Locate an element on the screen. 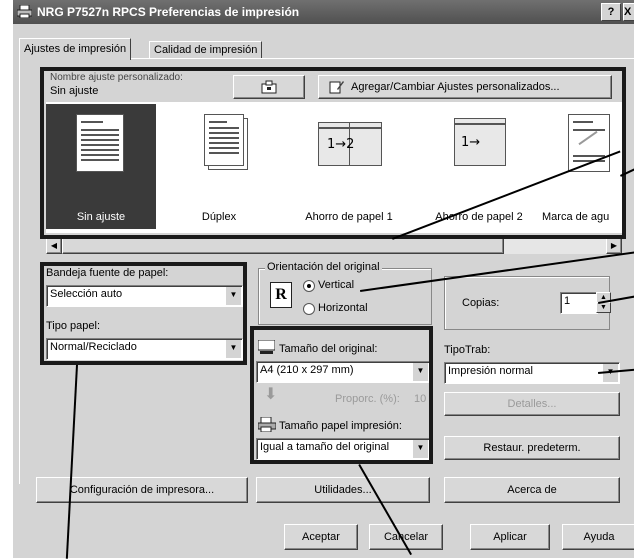  ok-button: Aceptar is located at coordinates (321, 537).